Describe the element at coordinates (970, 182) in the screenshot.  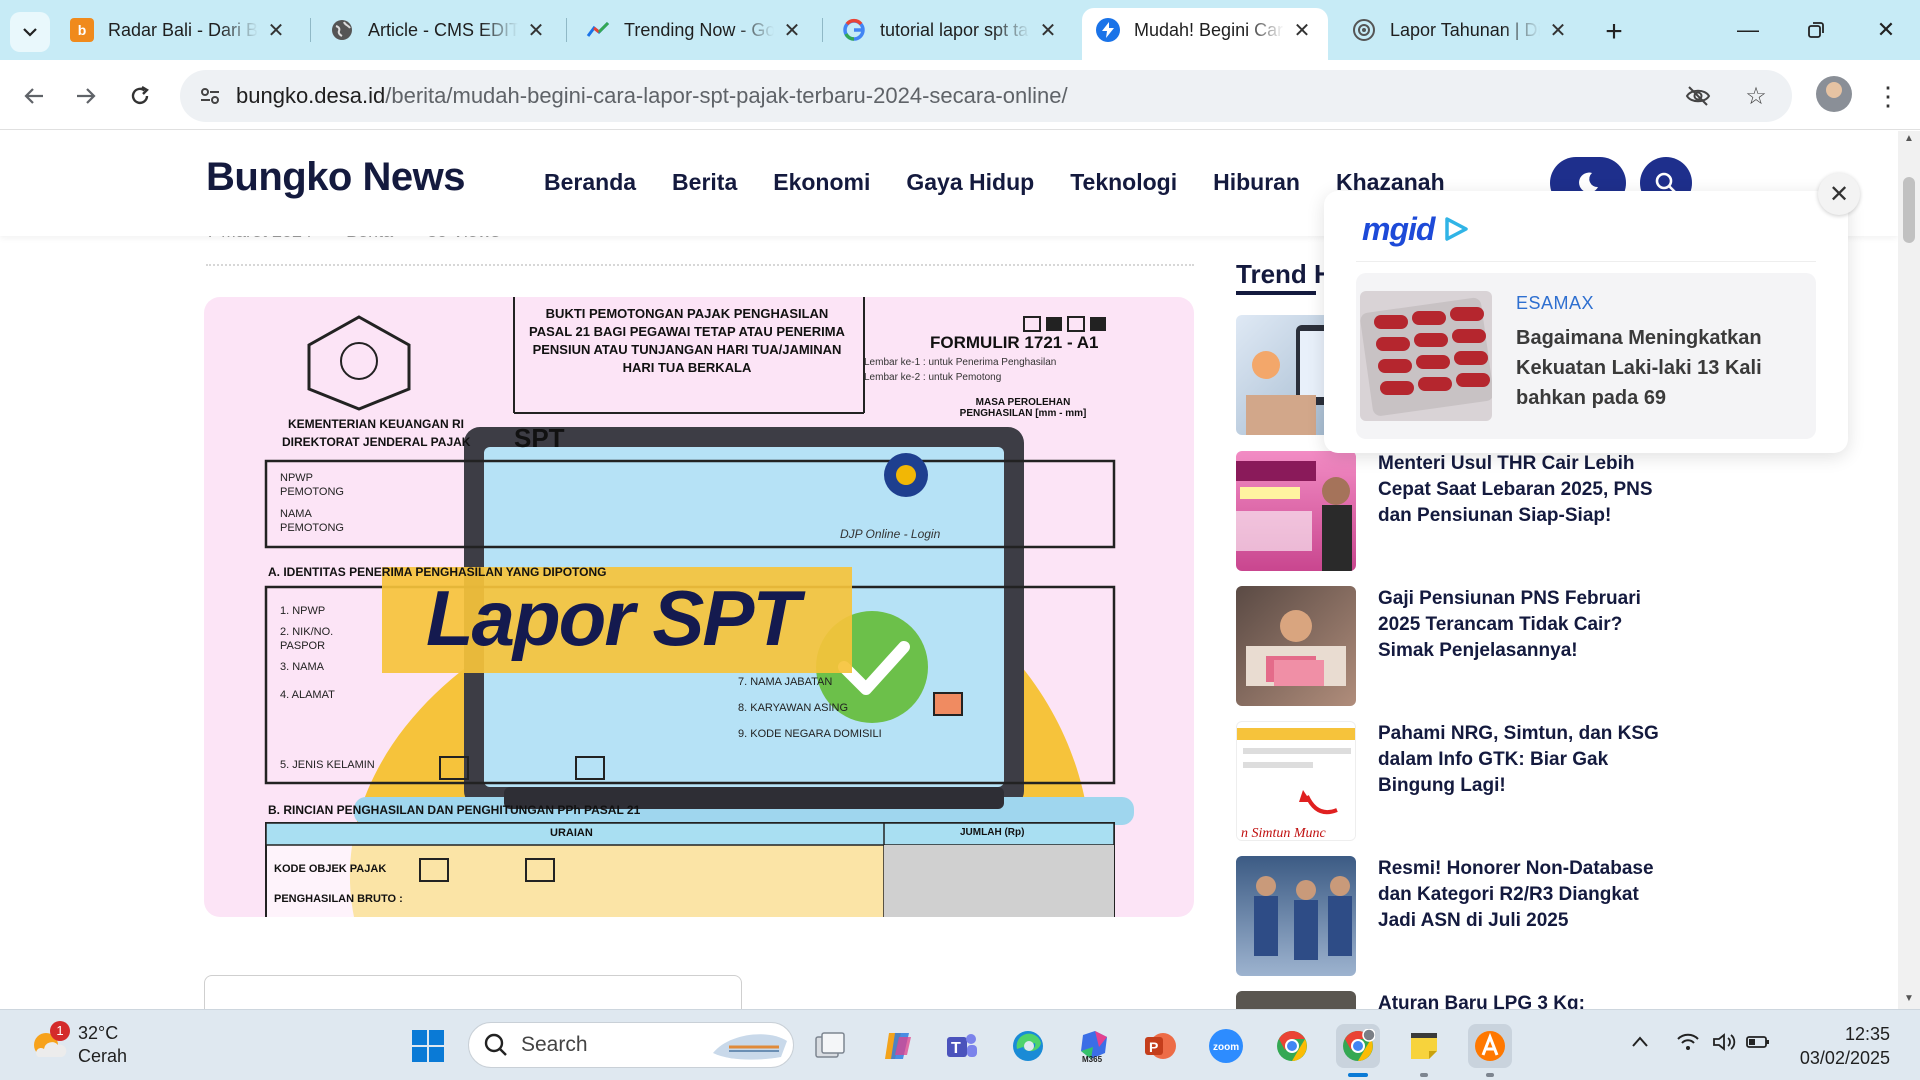
I see `nav-gaya-hidup: Gaya Hidup` at that location.